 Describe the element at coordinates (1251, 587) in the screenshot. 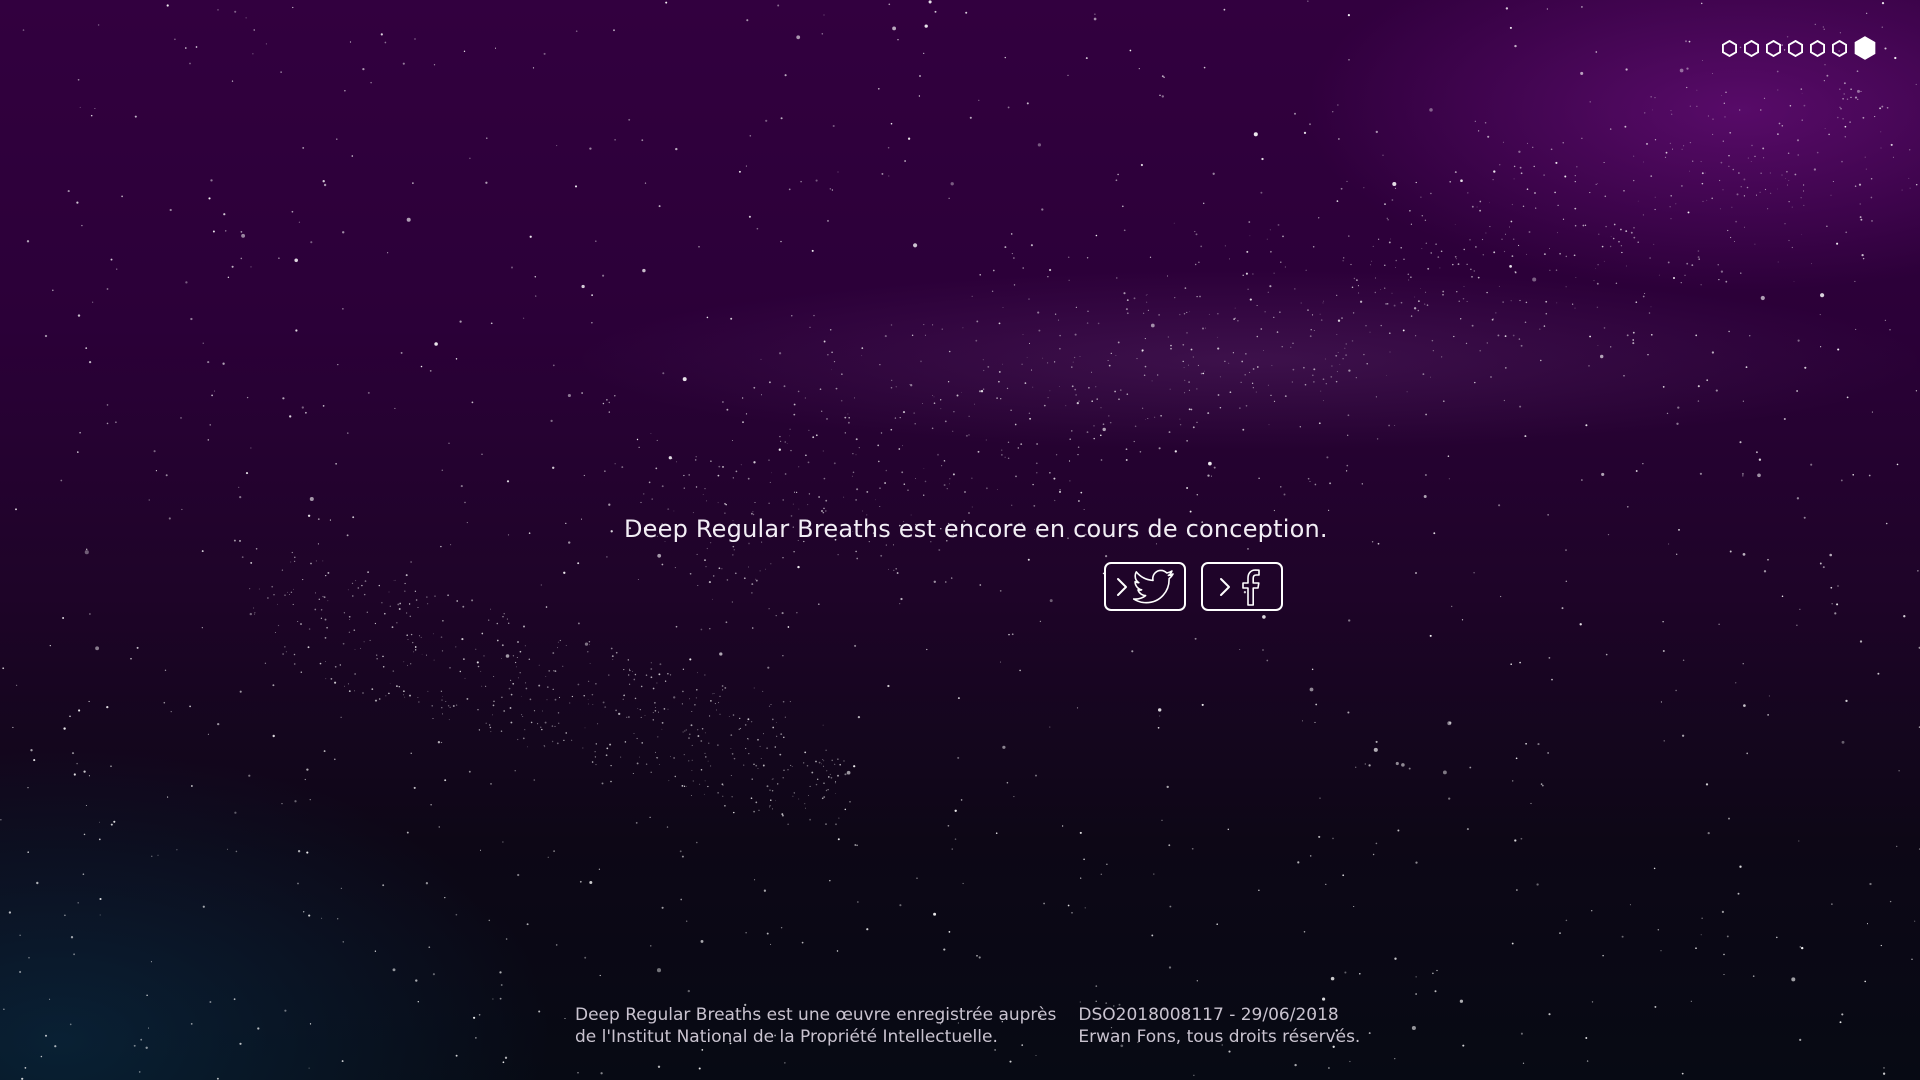

I see `facebook-icon` at that location.